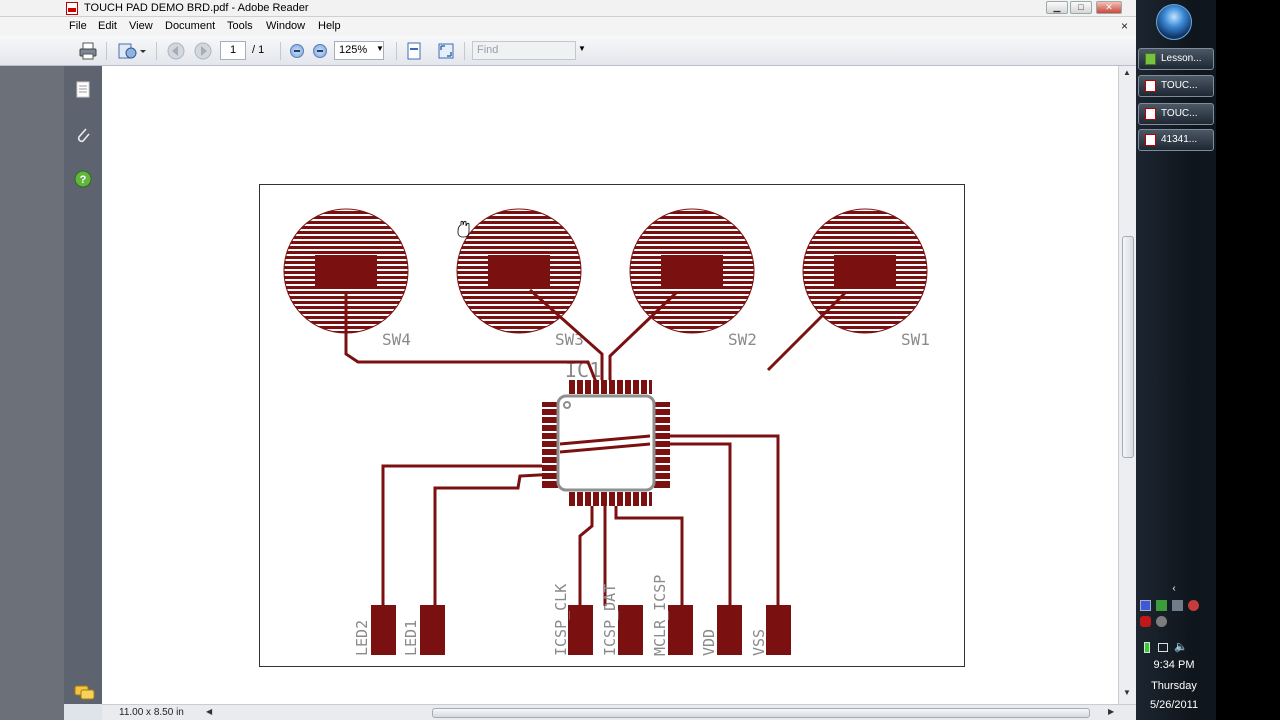 The width and height of the screenshot is (1280, 720). I want to click on navigation-panel: ?, so click(83, 385).